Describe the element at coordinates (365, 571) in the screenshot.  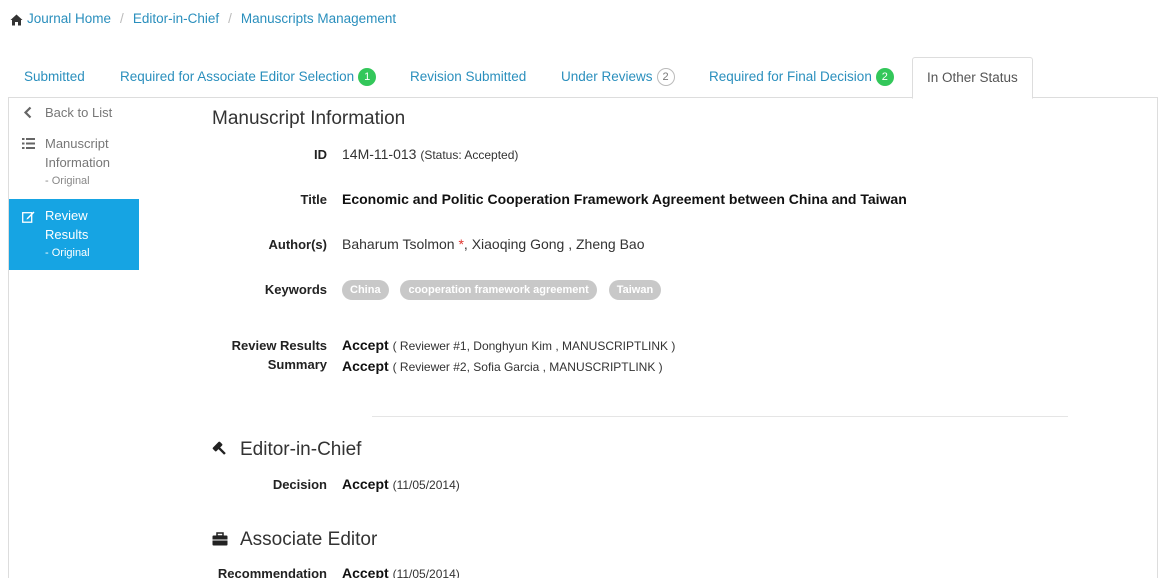
I see `recommendation-value: Accept` at that location.